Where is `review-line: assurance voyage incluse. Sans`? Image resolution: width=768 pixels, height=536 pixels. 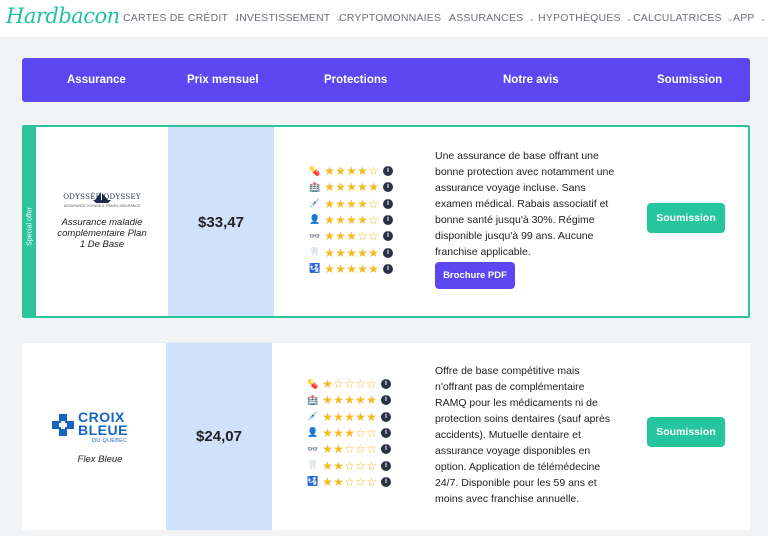 review-line: assurance voyage incluse. Sans is located at coordinates (510, 188).